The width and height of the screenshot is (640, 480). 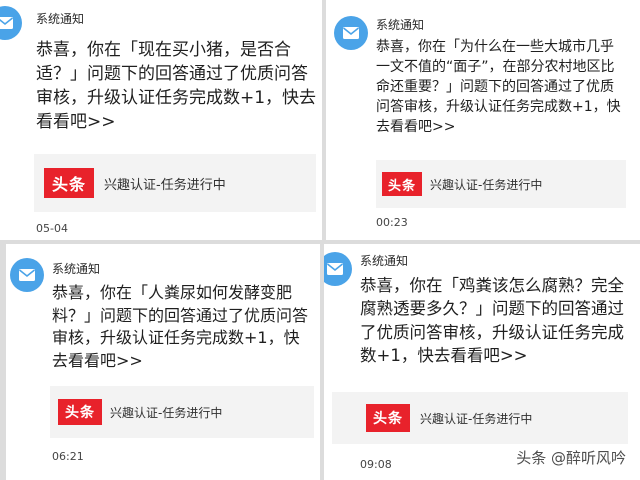 What do you see at coordinates (571, 458) in the screenshot?
I see `watermark: 头条 @醉听风吟` at bounding box center [571, 458].